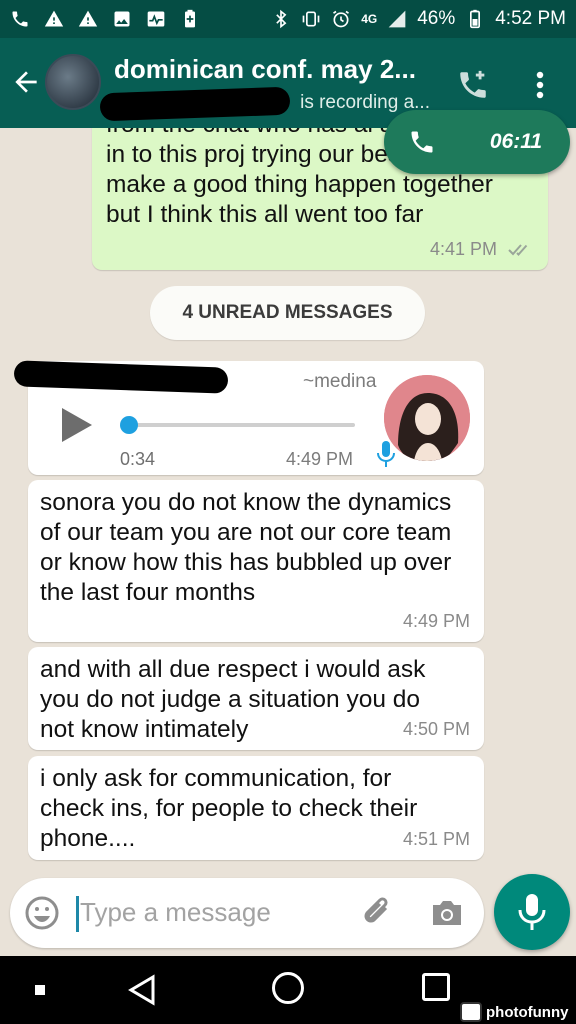 The image size is (576, 1024). Describe the element at coordinates (215, 912) in the screenshot. I see `message-input` at that location.